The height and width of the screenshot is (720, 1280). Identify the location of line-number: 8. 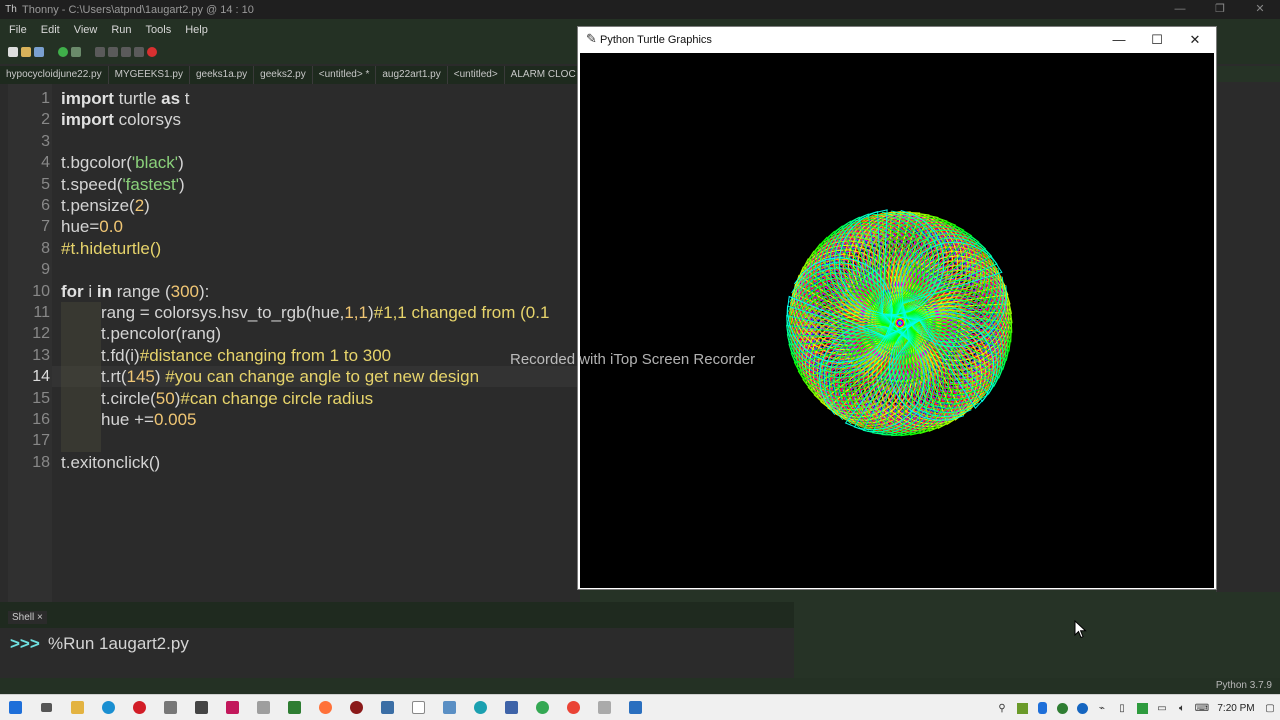
(45, 248).